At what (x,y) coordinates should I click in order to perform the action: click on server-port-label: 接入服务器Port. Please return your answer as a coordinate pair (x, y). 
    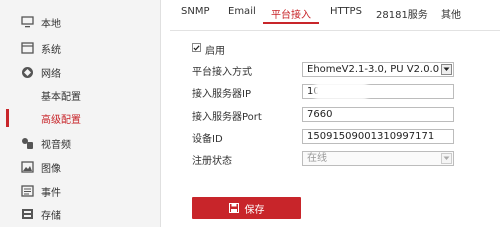
    Looking at the image, I should click on (227, 117).